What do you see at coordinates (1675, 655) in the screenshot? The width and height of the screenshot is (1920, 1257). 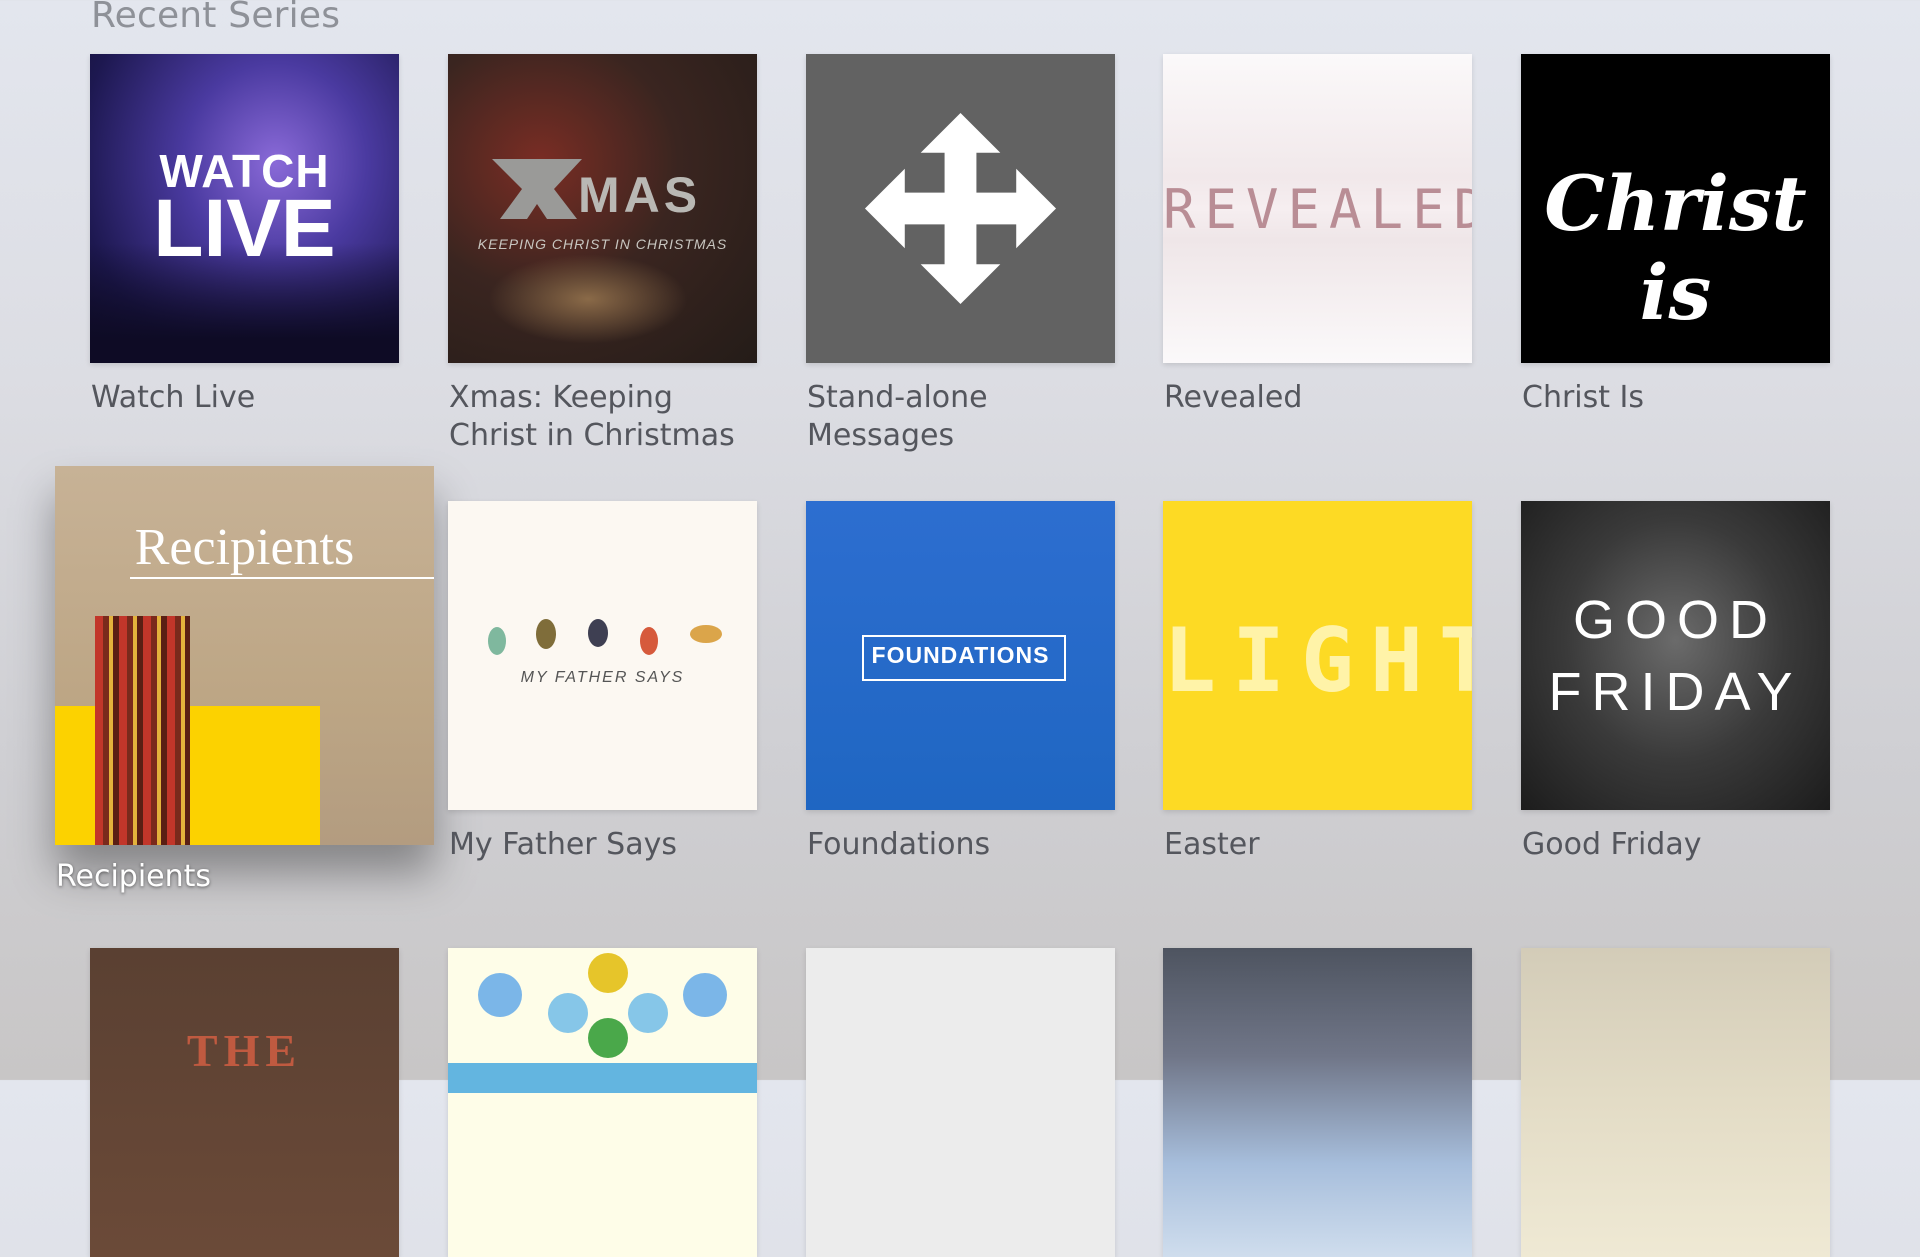 I see `series-artwork: GOOD FRIDAY` at bounding box center [1675, 655].